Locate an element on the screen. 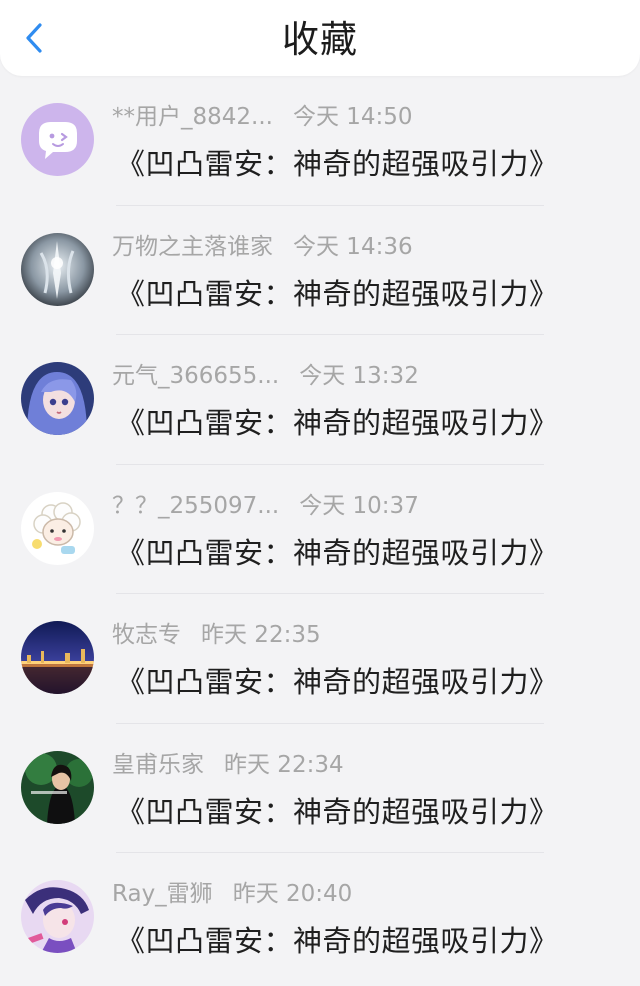 This screenshot has height=986, width=640. item-meta: ？？_255097... 今天 10:37 is located at coordinates (265, 506).